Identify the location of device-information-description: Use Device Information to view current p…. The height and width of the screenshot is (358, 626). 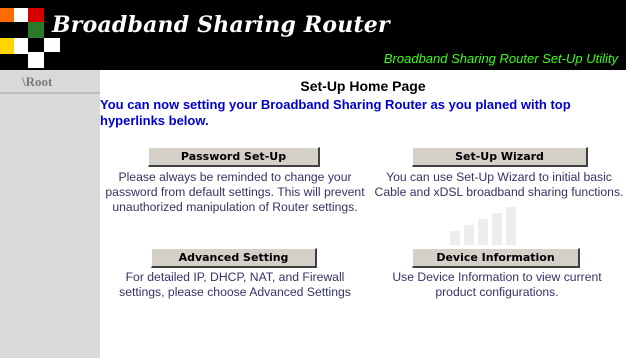
(497, 284).